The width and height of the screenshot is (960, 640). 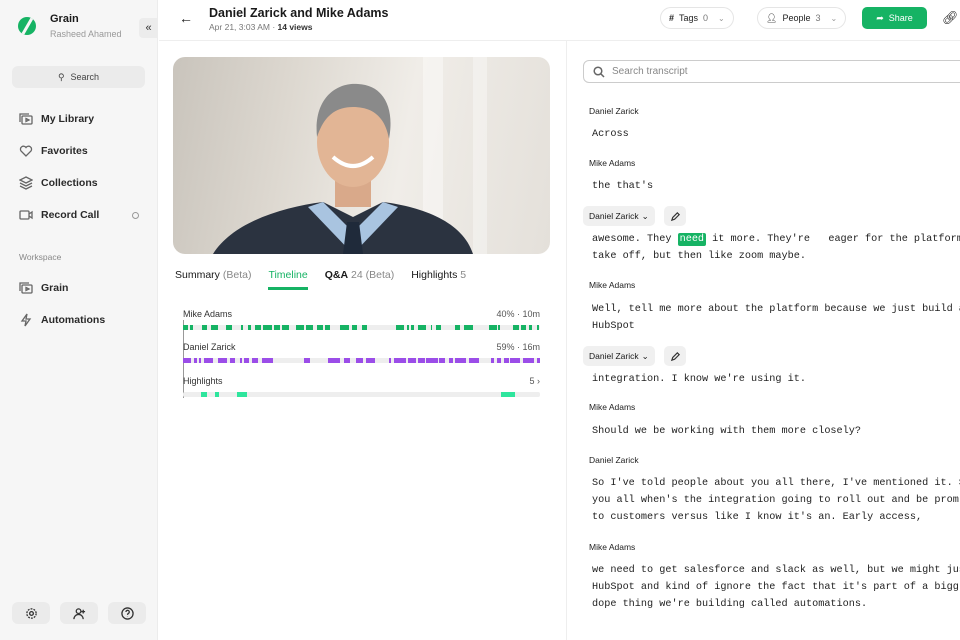 What do you see at coordinates (438, 279) in the screenshot?
I see `tab-highlights: Highlights 5` at bounding box center [438, 279].